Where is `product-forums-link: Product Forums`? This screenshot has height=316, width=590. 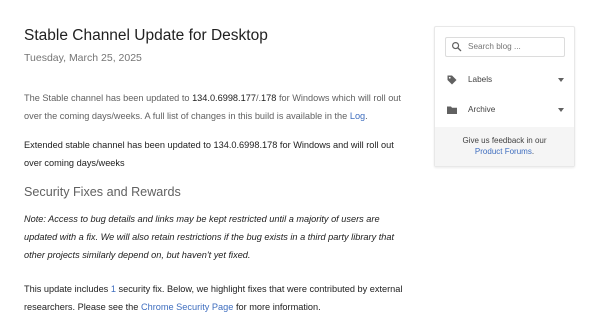 product-forums-link: Product Forums is located at coordinates (503, 151).